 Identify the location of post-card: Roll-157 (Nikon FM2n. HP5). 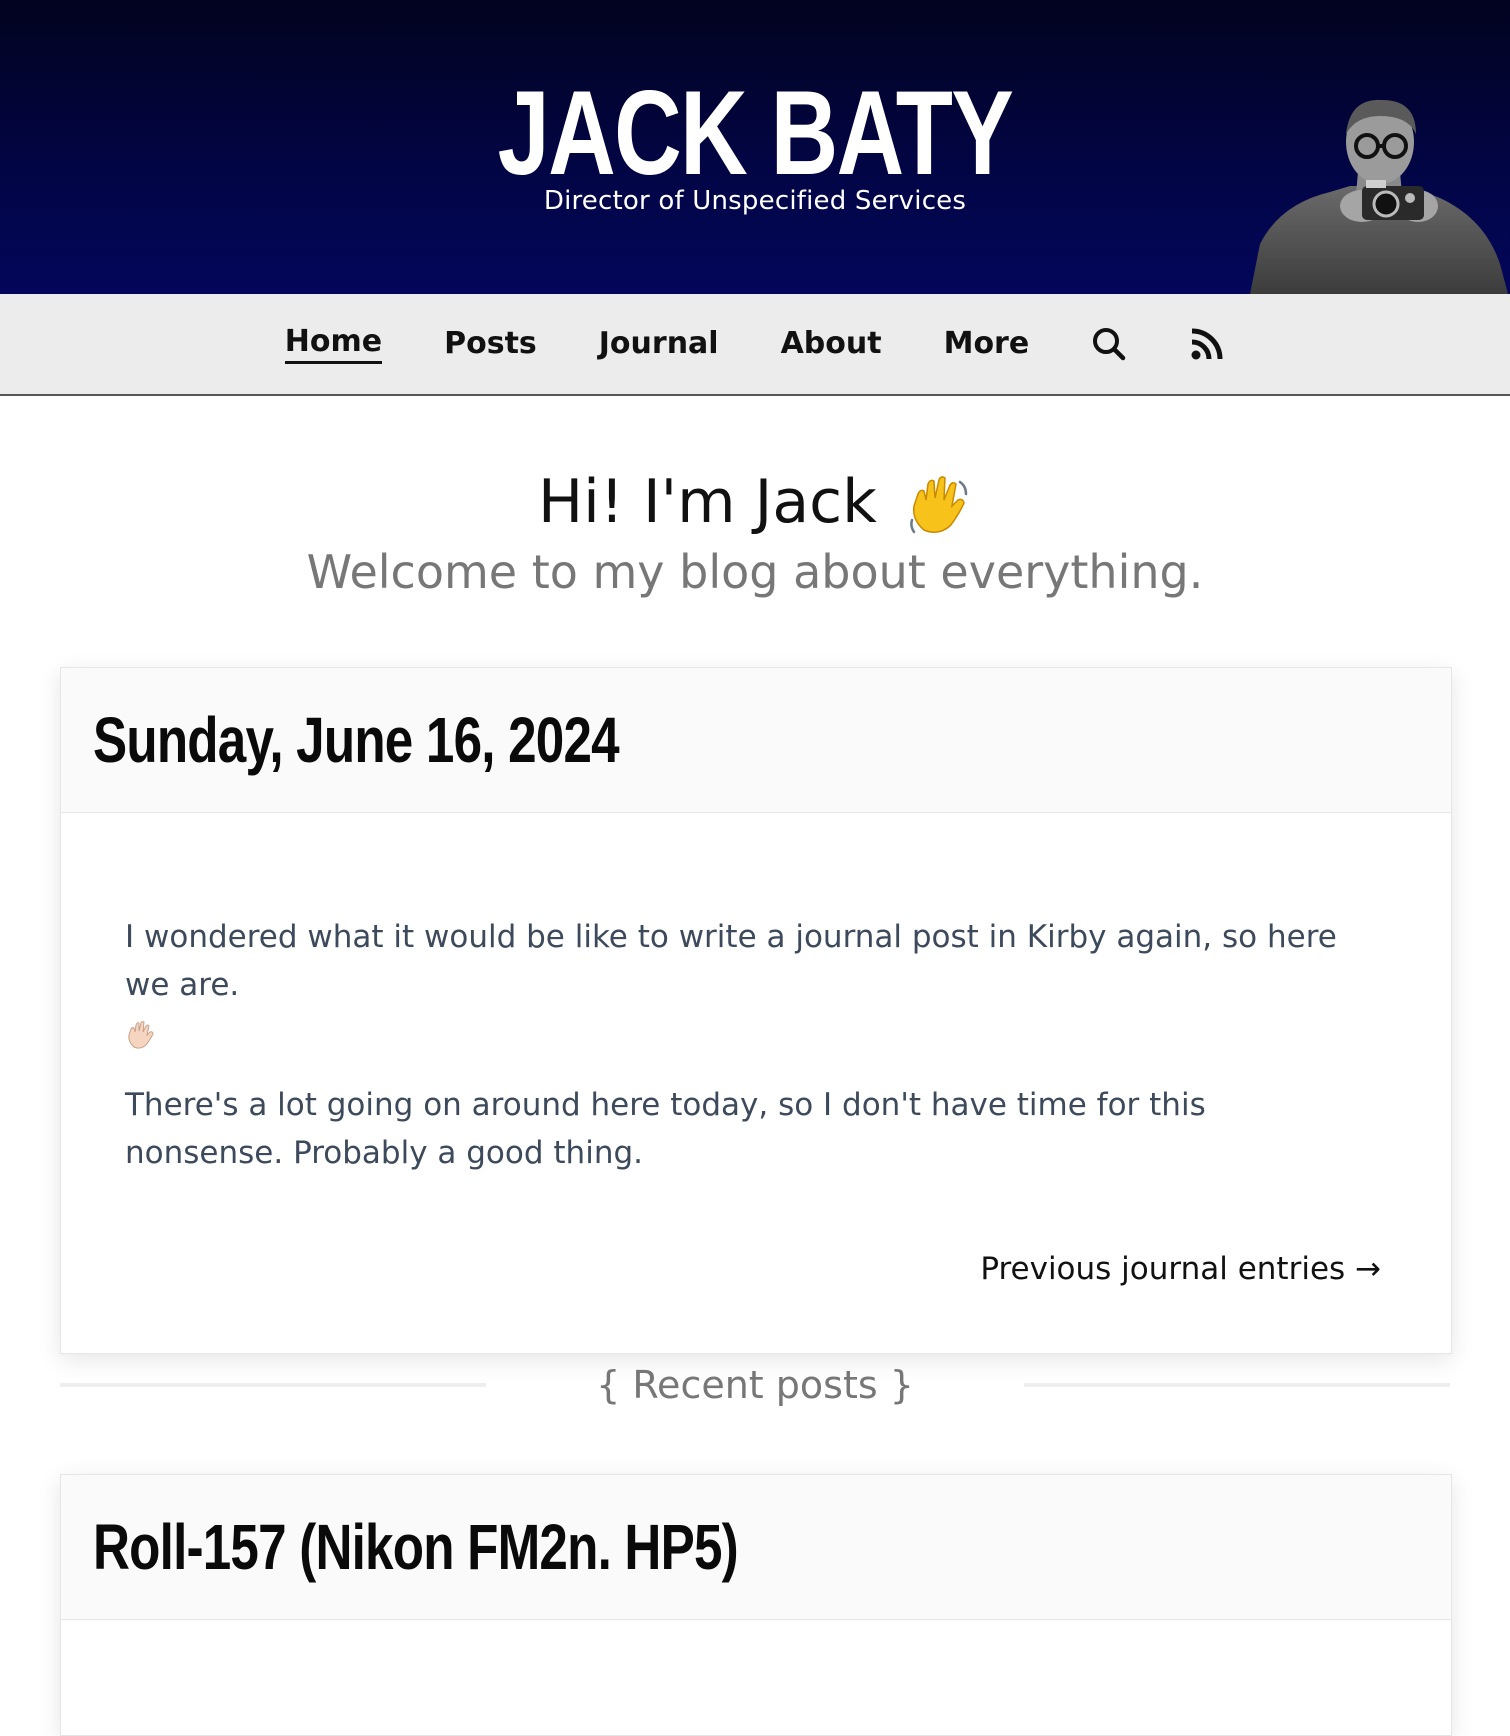
(756, 1605).